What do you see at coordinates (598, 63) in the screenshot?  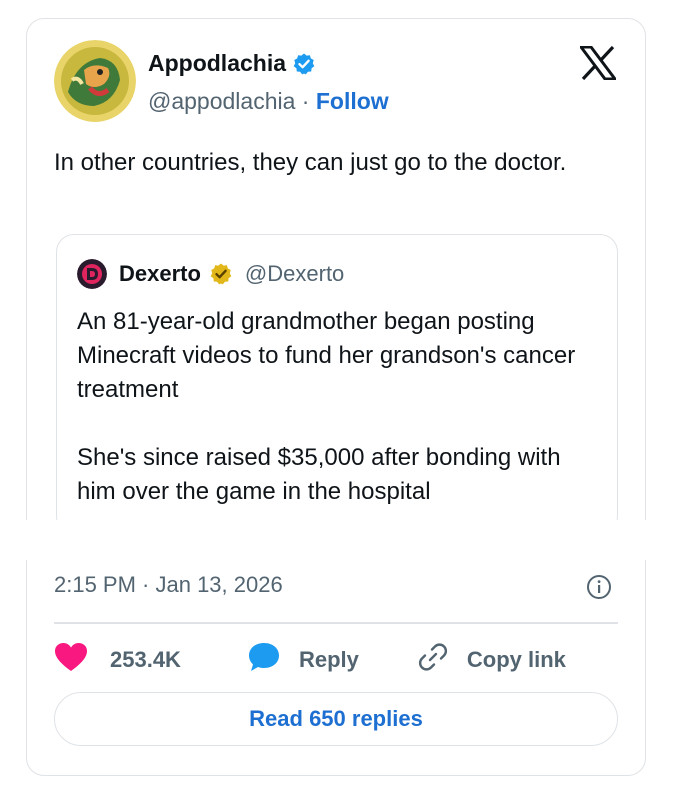 I see `x-logo-icon` at bounding box center [598, 63].